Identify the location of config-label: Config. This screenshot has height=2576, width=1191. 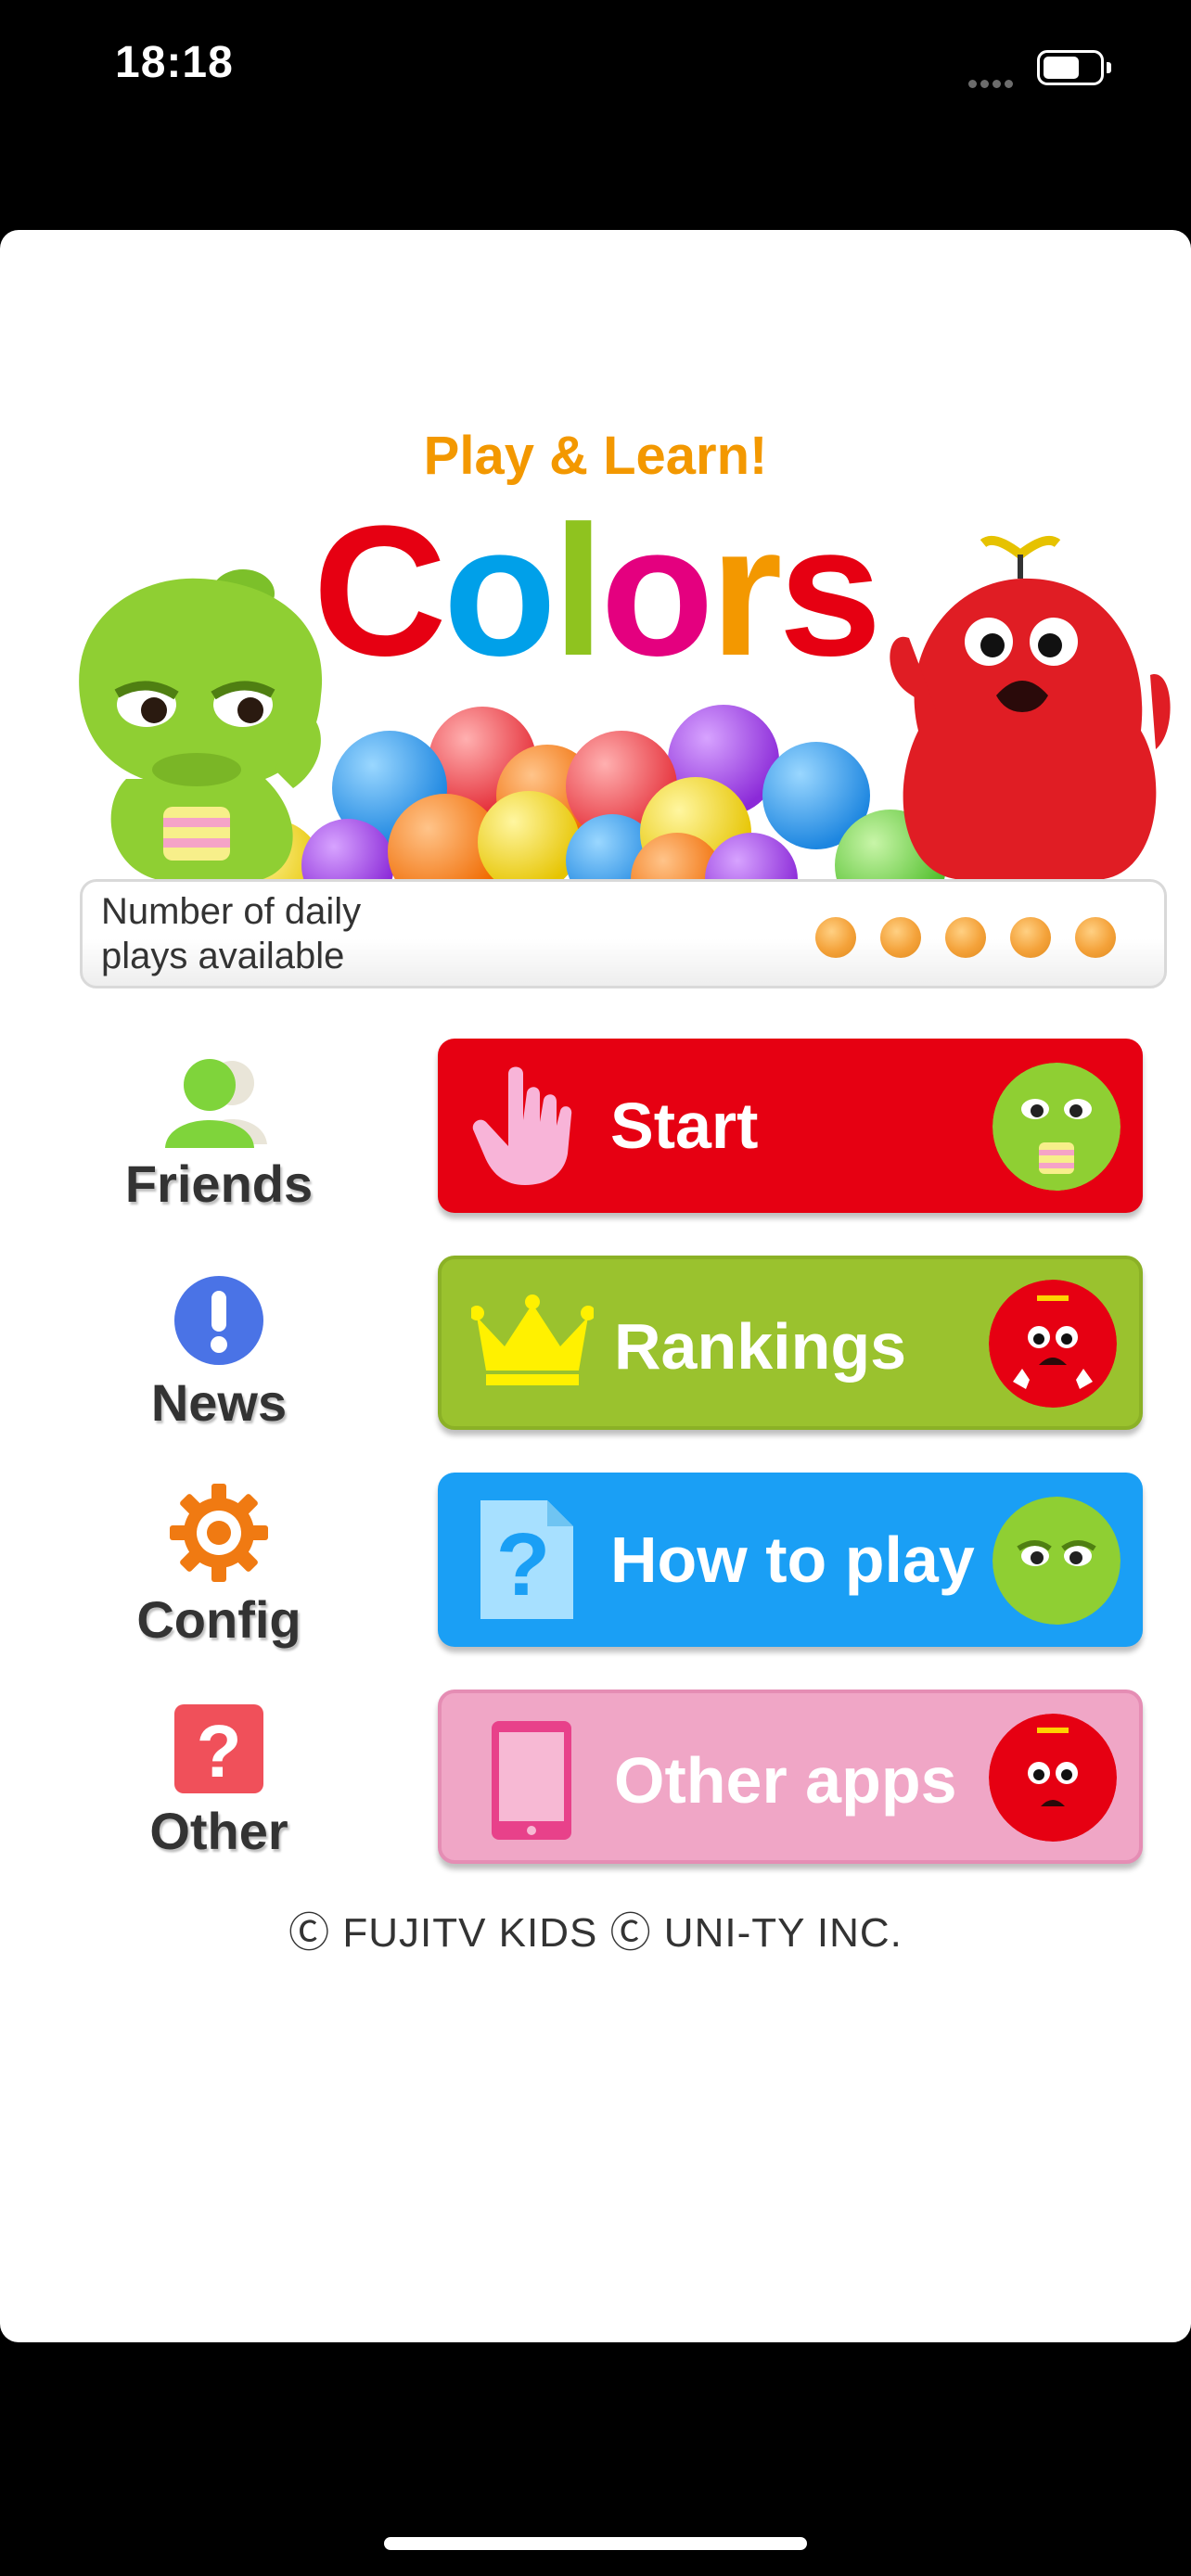
(218, 1619).